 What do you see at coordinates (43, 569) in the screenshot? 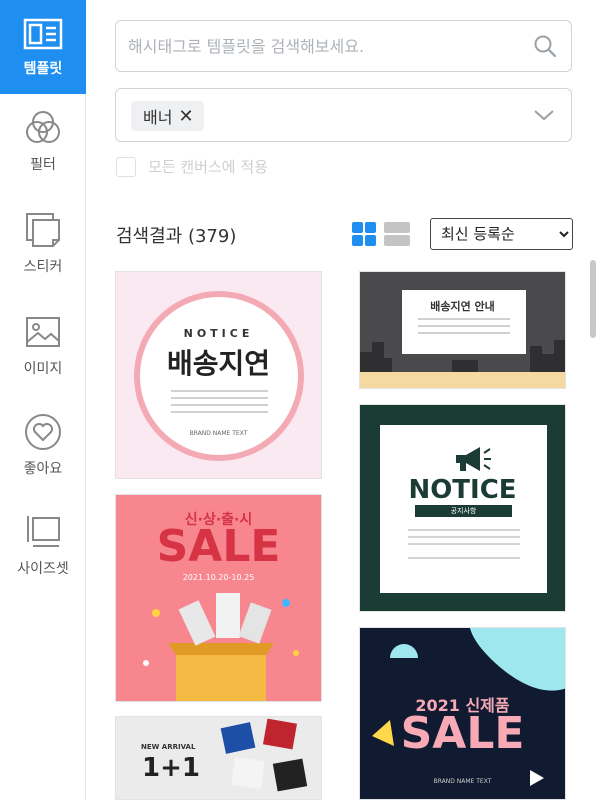
I see `sidebar-item-label: 사이즈셋` at bounding box center [43, 569].